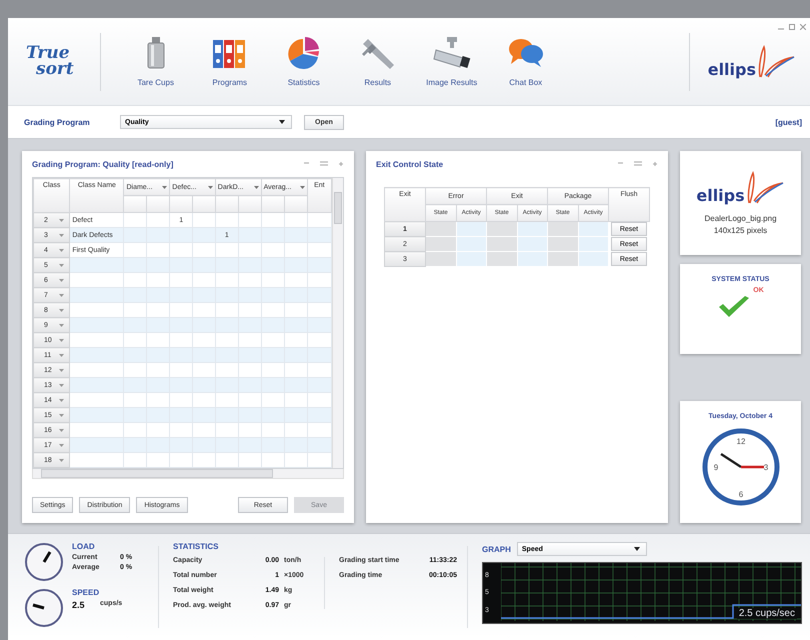 This screenshot has width=810, height=640. Describe the element at coordinates (84, 546) in the screenshot. I see `load-title: LOAD` at that location.